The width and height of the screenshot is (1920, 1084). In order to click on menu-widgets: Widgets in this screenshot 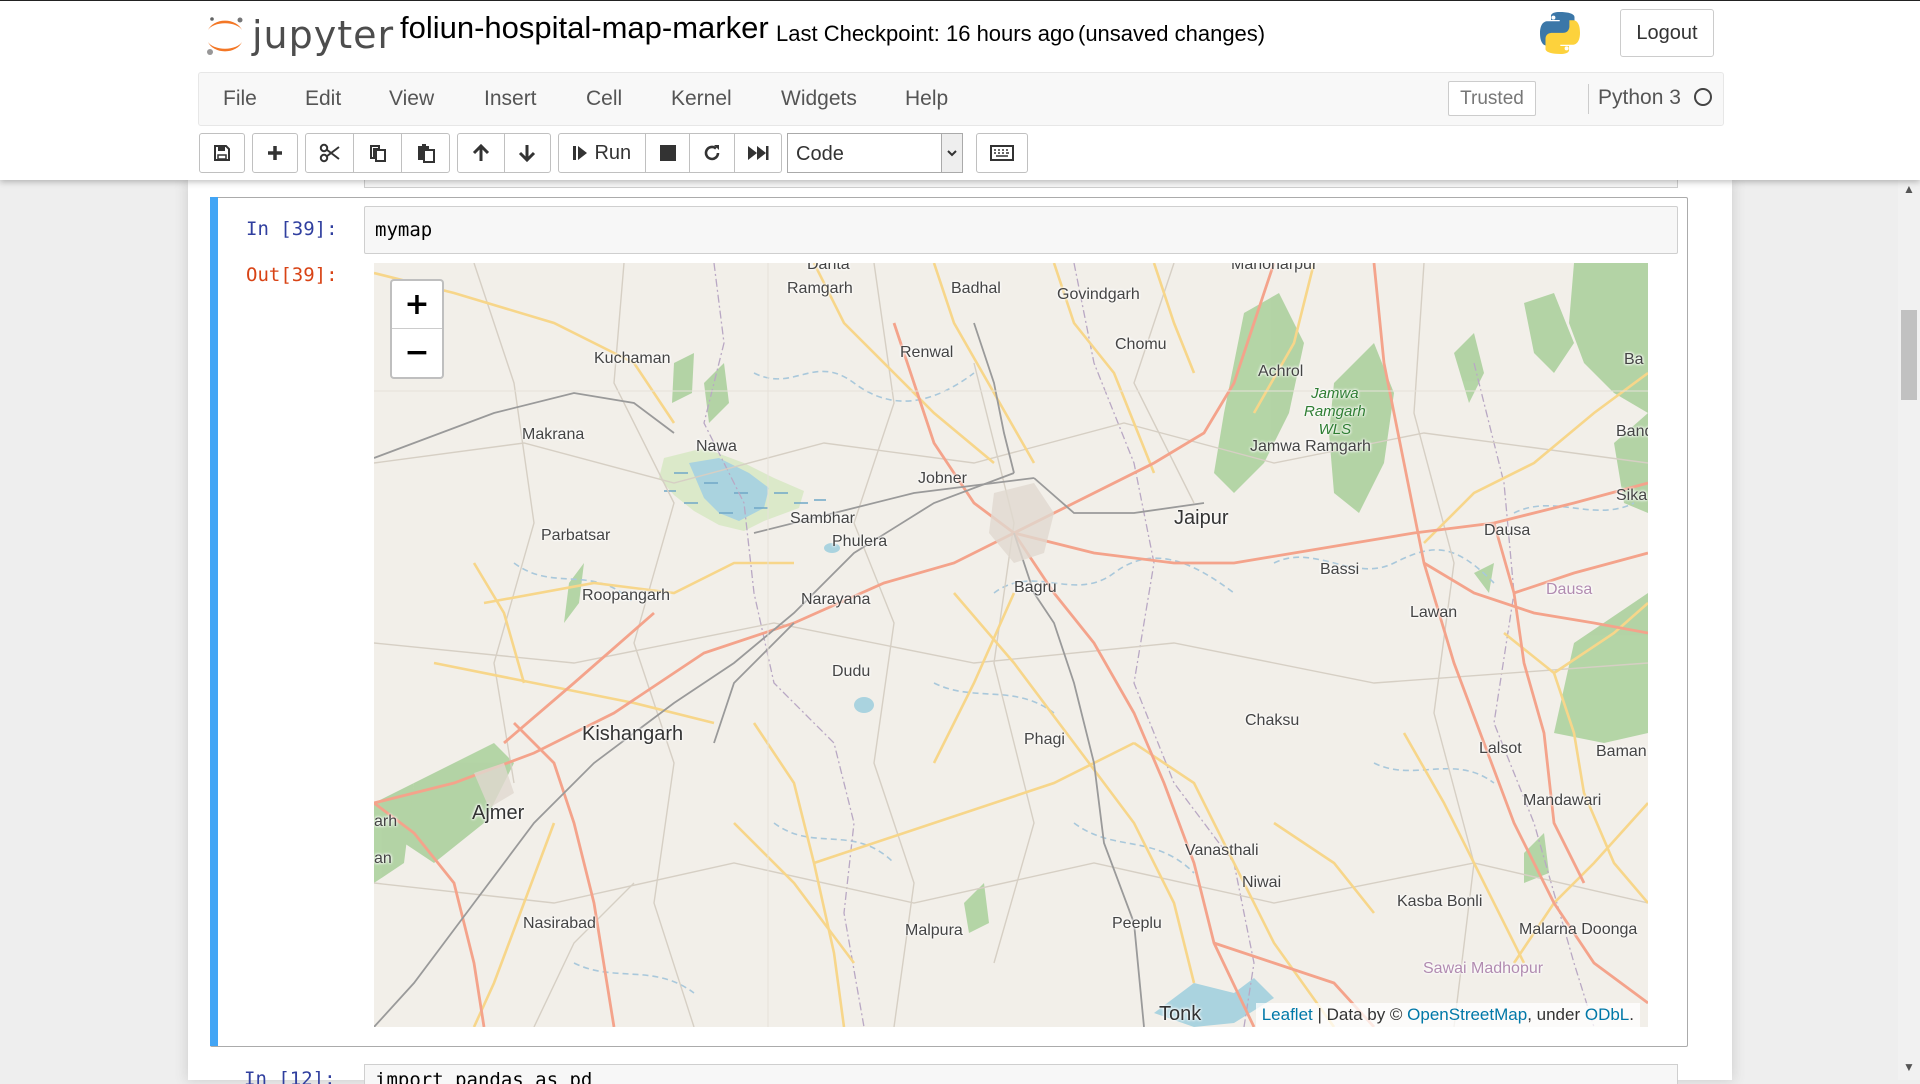, I will do `click(819, 99)`.